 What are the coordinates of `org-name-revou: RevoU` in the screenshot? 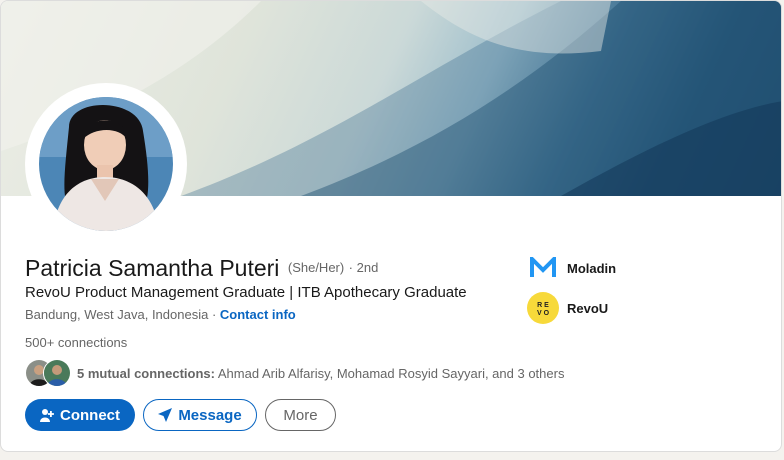 It's located at (588, 308).